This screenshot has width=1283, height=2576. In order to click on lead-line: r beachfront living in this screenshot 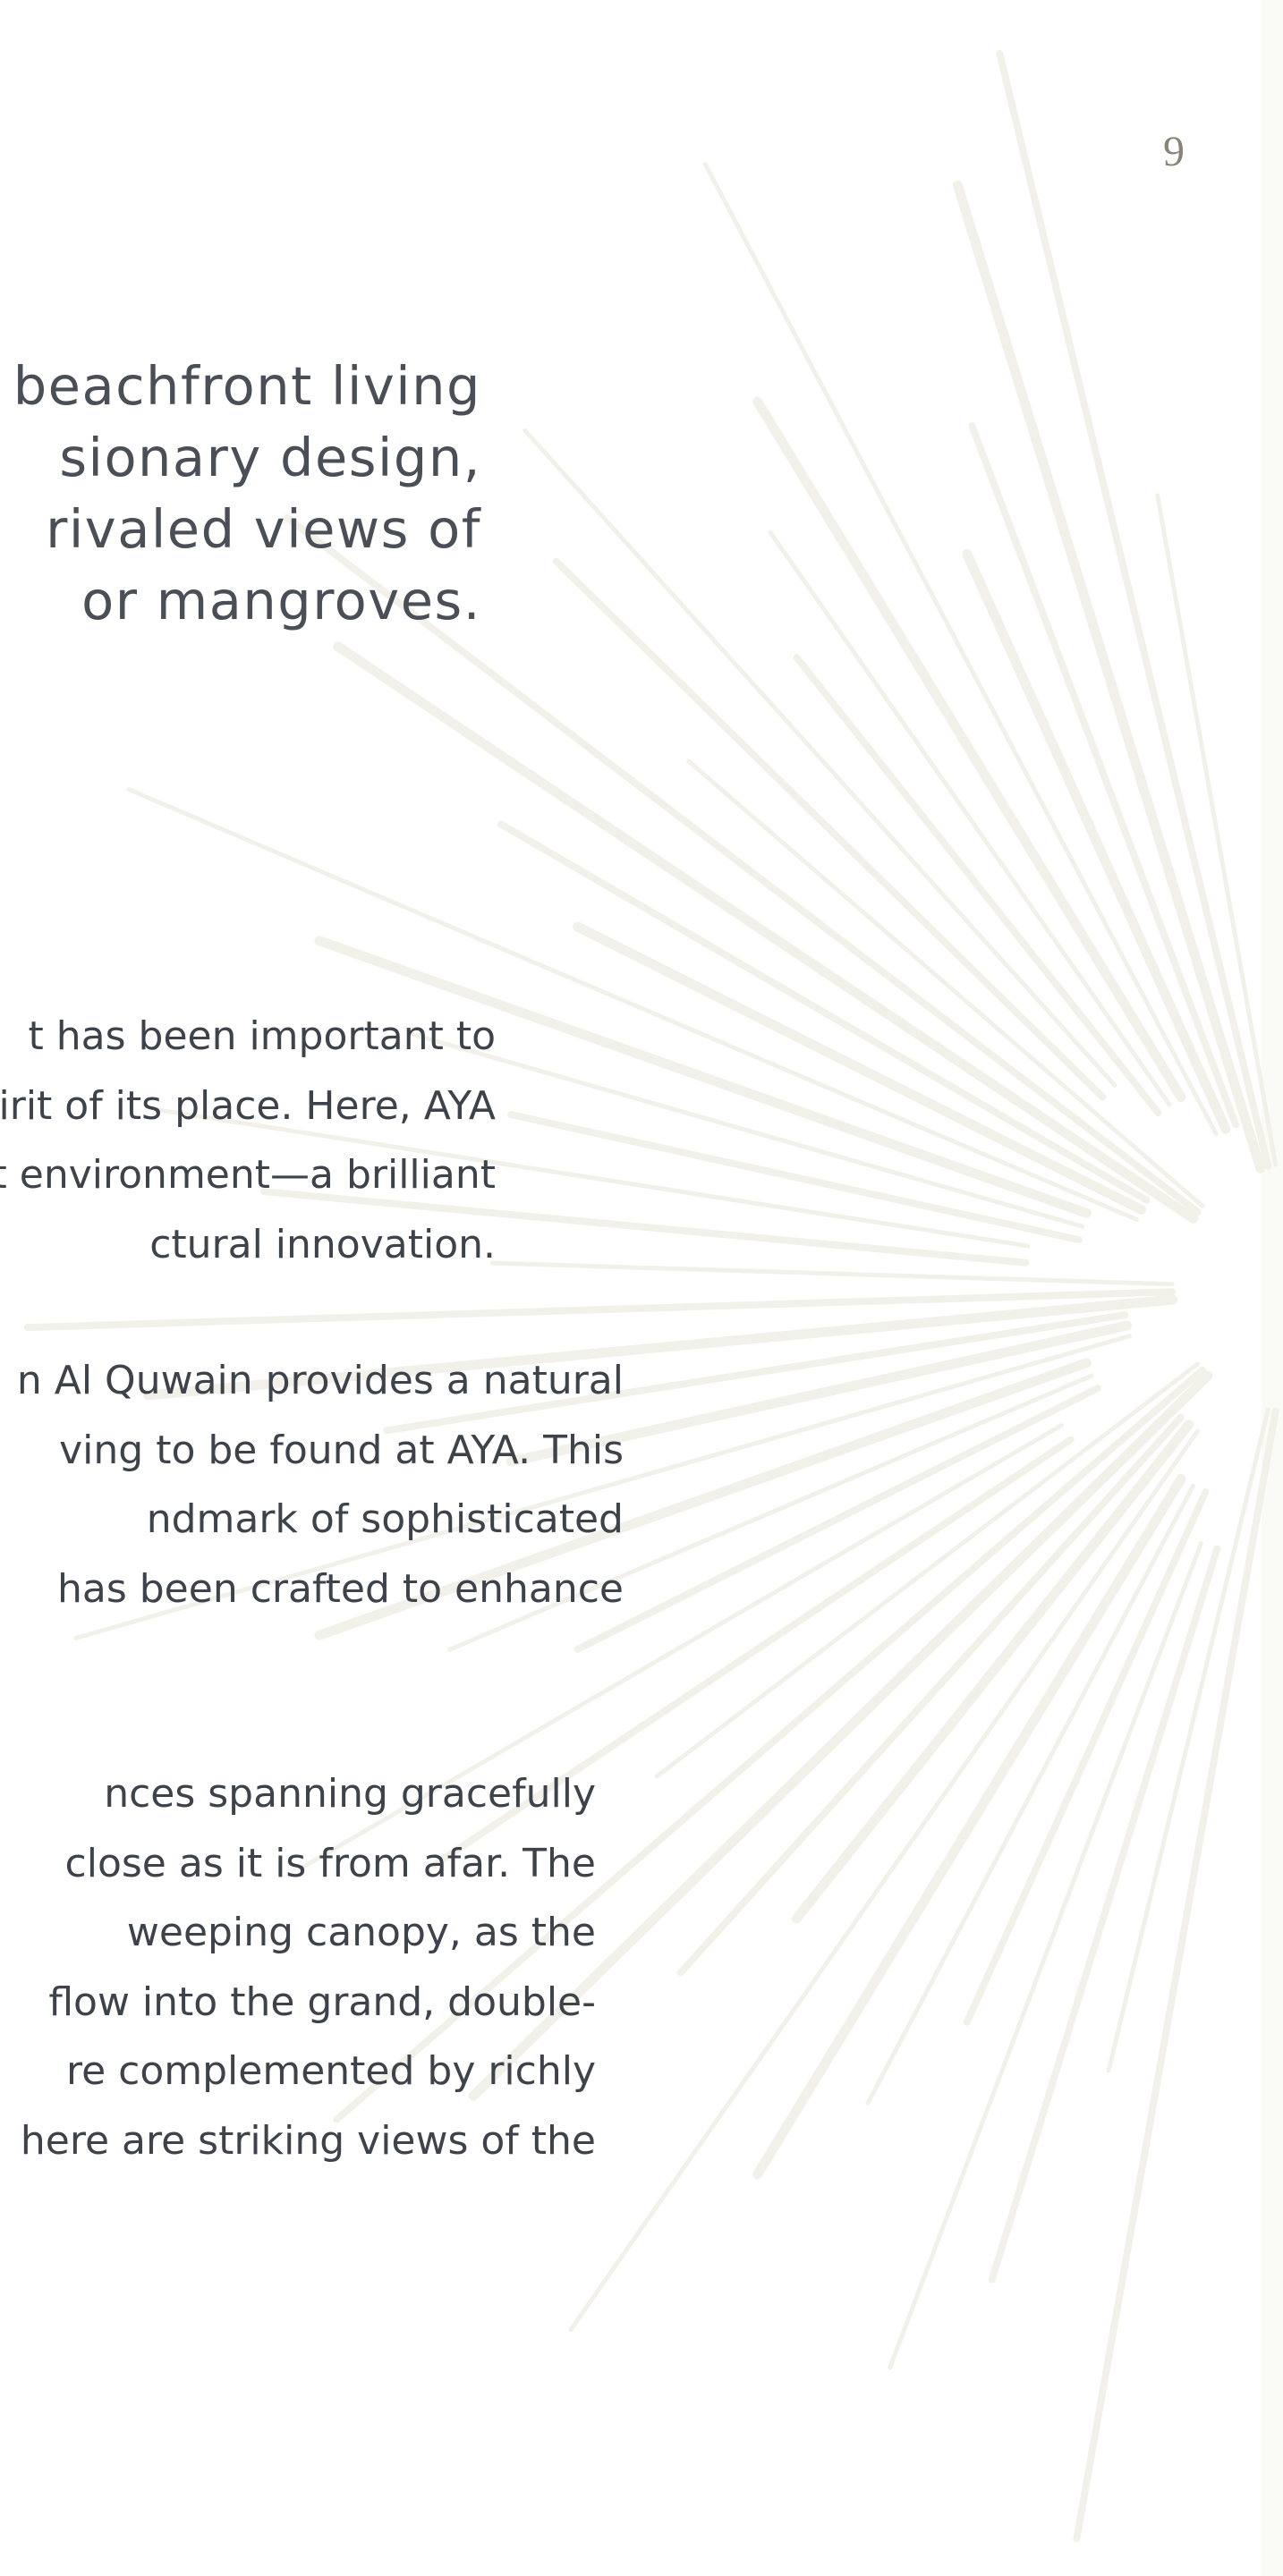, I will do `click(240, 386)`.